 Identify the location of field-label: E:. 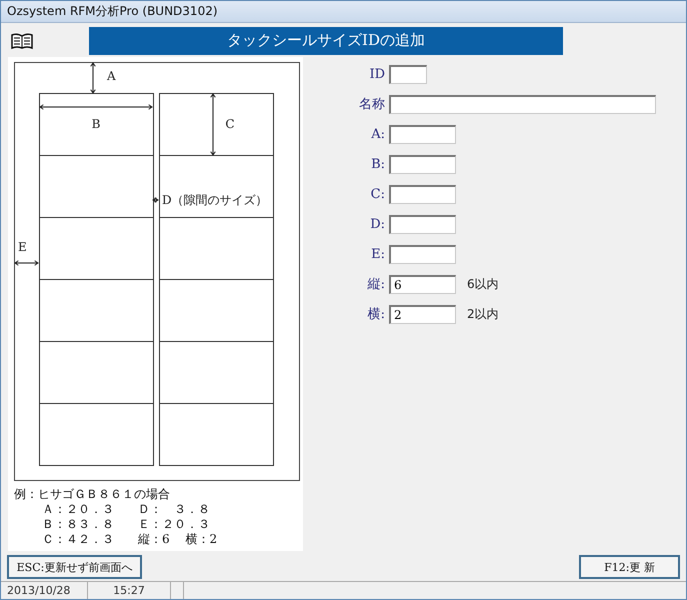
(378, 254).